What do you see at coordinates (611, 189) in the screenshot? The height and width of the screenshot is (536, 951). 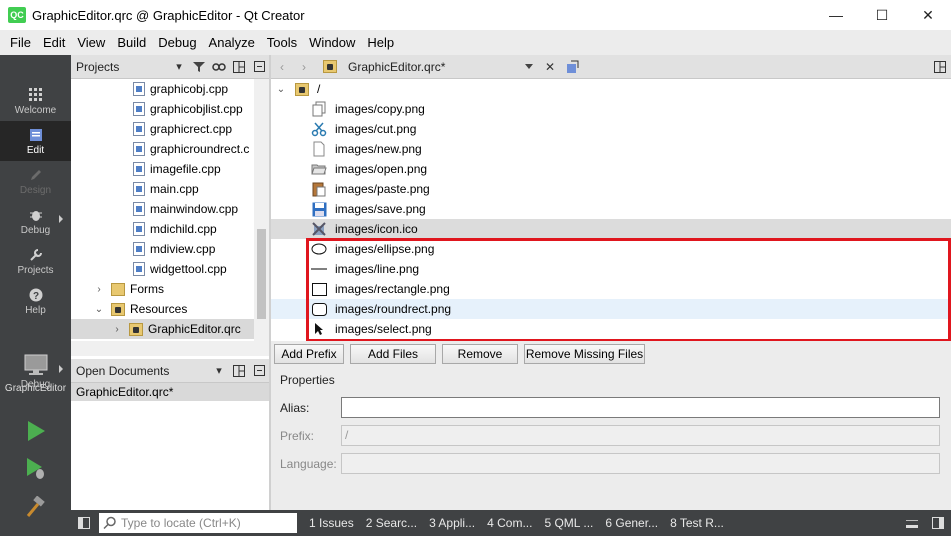 I see `resource-item-paste: images/paste.png` at bounding box center [611, 189].